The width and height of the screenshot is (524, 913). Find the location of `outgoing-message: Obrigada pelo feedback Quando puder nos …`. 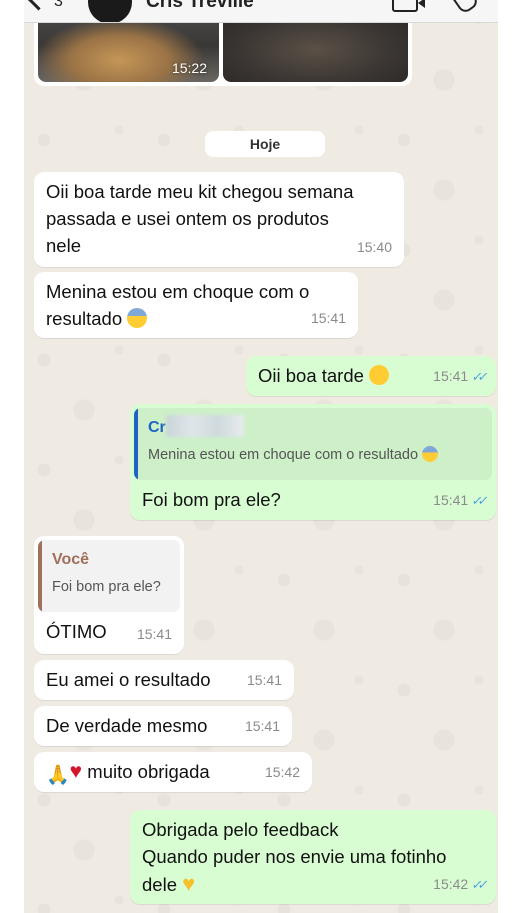

outgoing-message: Obrigada pelo feedback Quando puder nos … is located at coordinates (313, 857).